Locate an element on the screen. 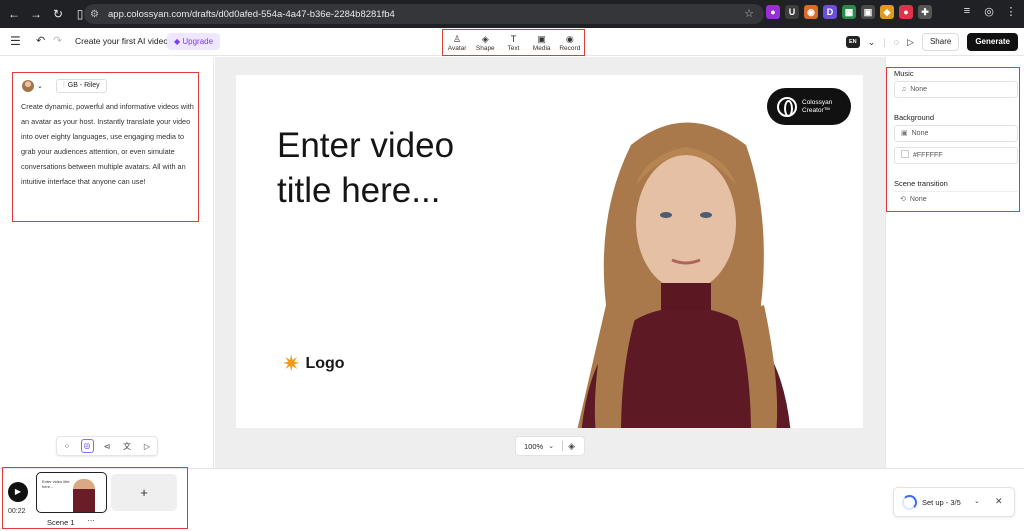  menu-dots-icon: ⋮ is located at coordinates (1011, 11).